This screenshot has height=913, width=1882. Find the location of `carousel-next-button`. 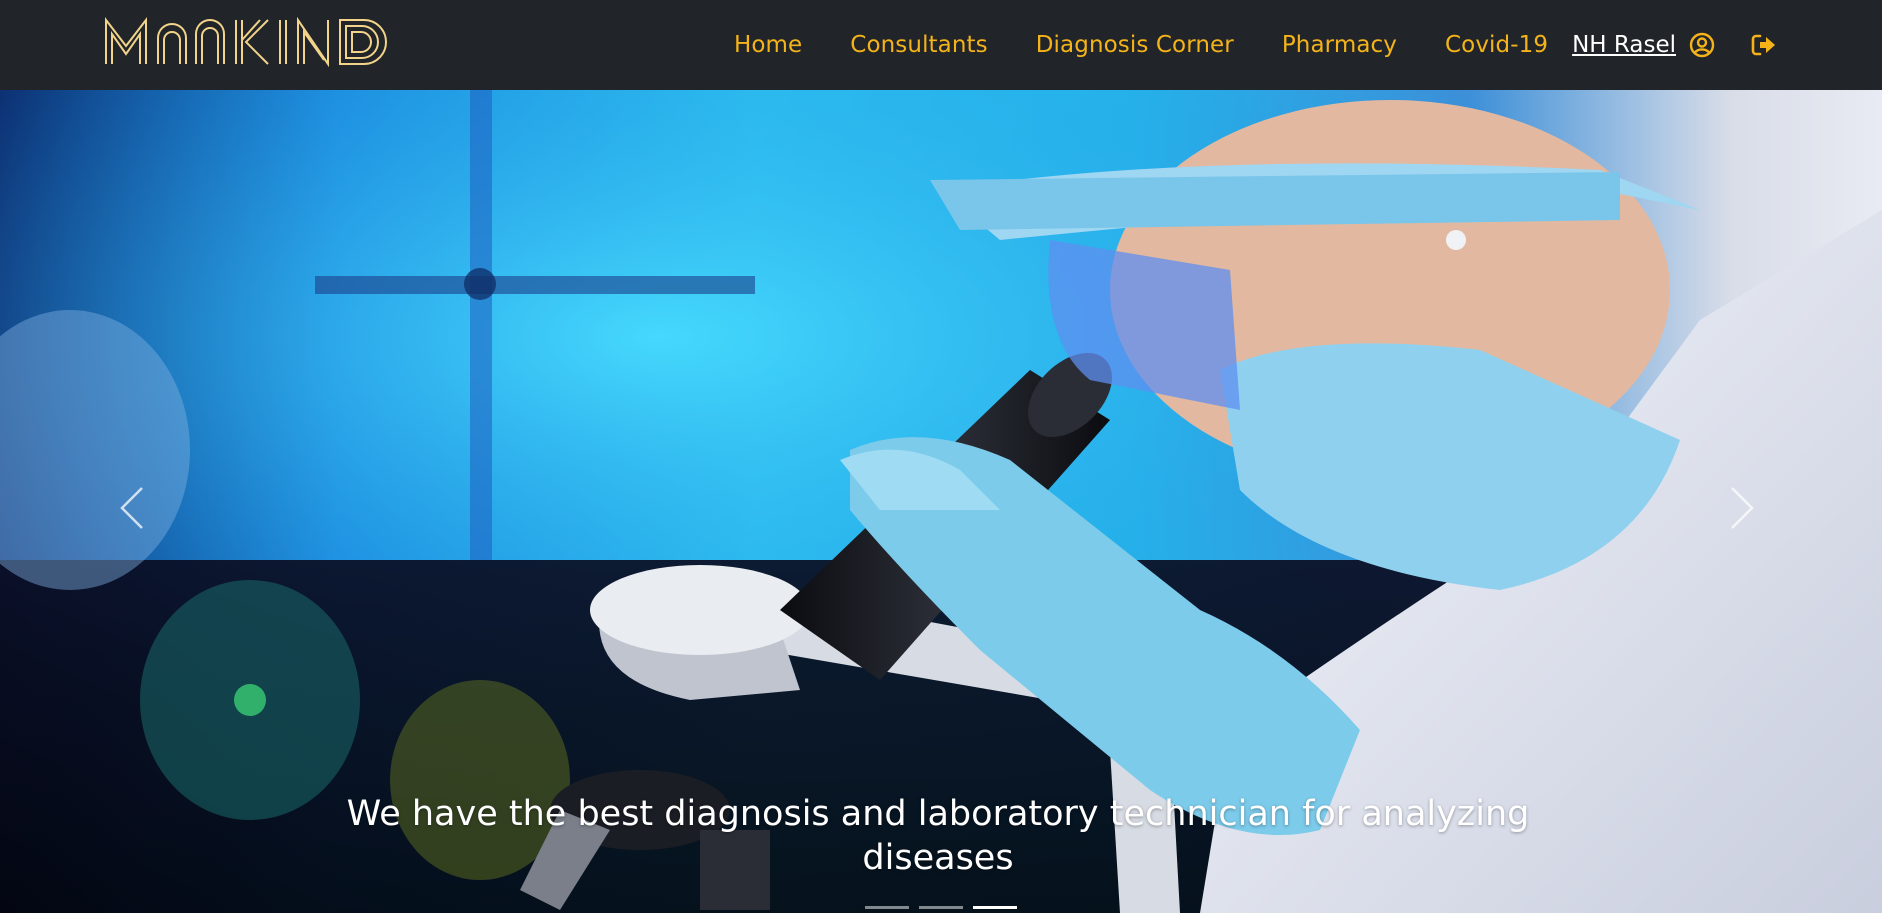

carousel-next-button is located at coordinates (1742, 508).